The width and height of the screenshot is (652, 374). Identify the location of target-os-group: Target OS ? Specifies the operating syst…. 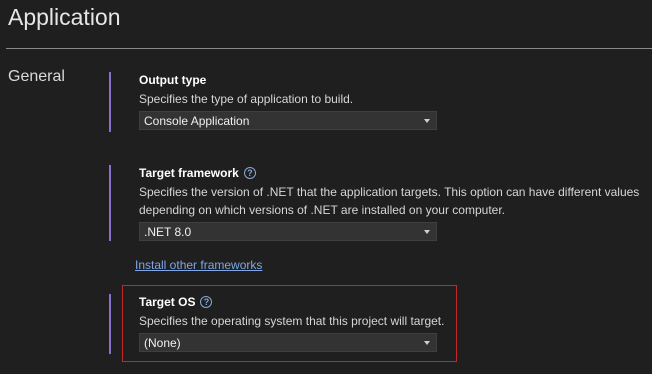
(391, 323).